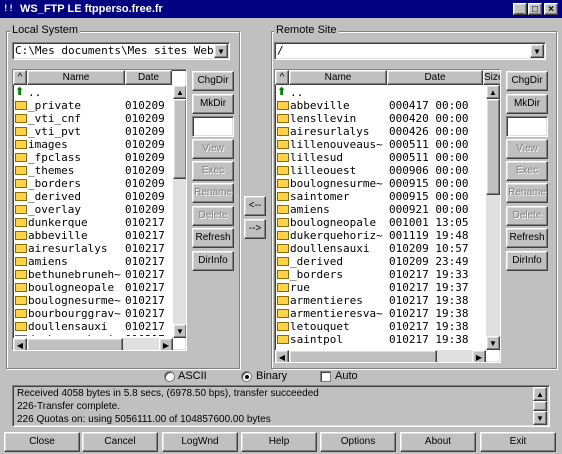 The width and height of the screenshot is (562, 454). What do you see at coordinates (255, 206) in the screenshot?
I see `download-arrow-button: <--` at bounding box center [255, 206].